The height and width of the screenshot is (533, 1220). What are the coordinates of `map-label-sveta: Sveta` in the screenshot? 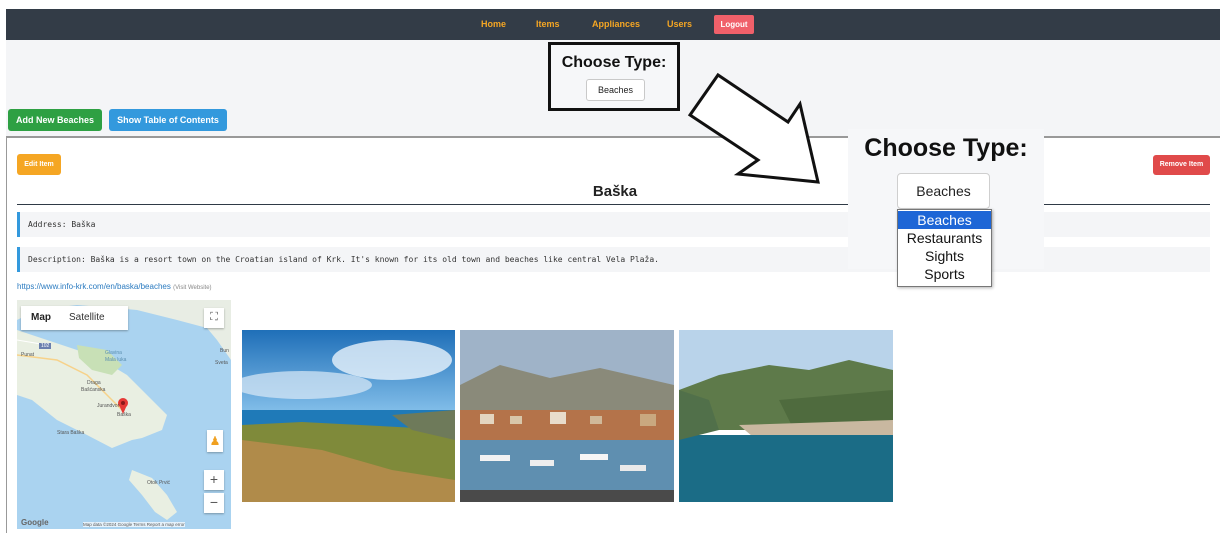 It's located at (221, 363).